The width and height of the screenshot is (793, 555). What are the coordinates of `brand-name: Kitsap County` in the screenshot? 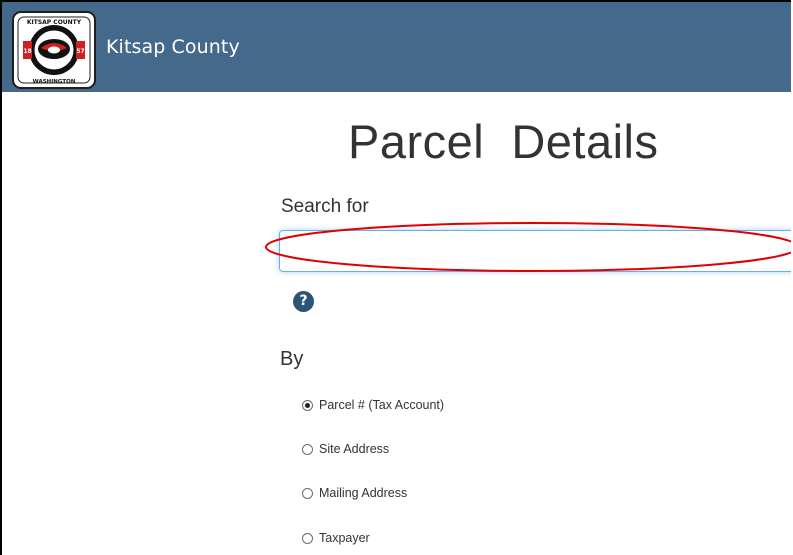 It's located at (173, 47).